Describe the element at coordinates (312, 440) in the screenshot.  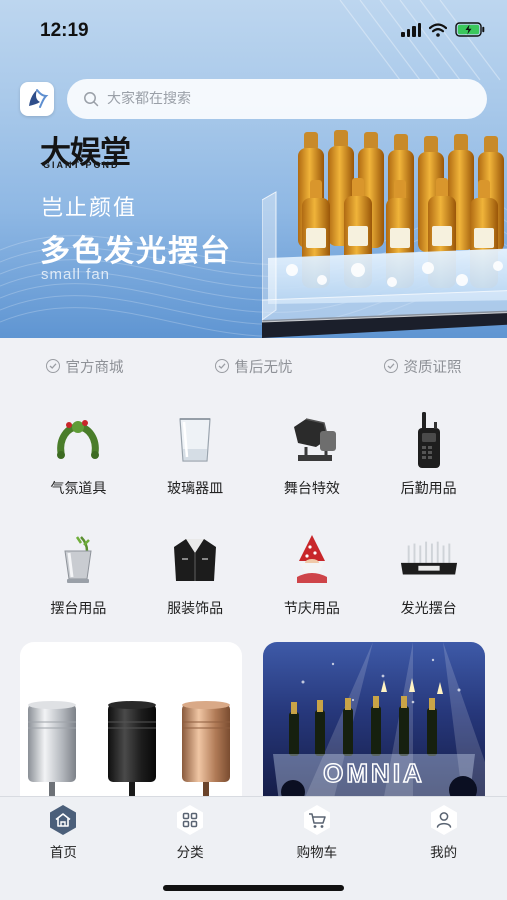
I see `stage-light-icon` at that location.